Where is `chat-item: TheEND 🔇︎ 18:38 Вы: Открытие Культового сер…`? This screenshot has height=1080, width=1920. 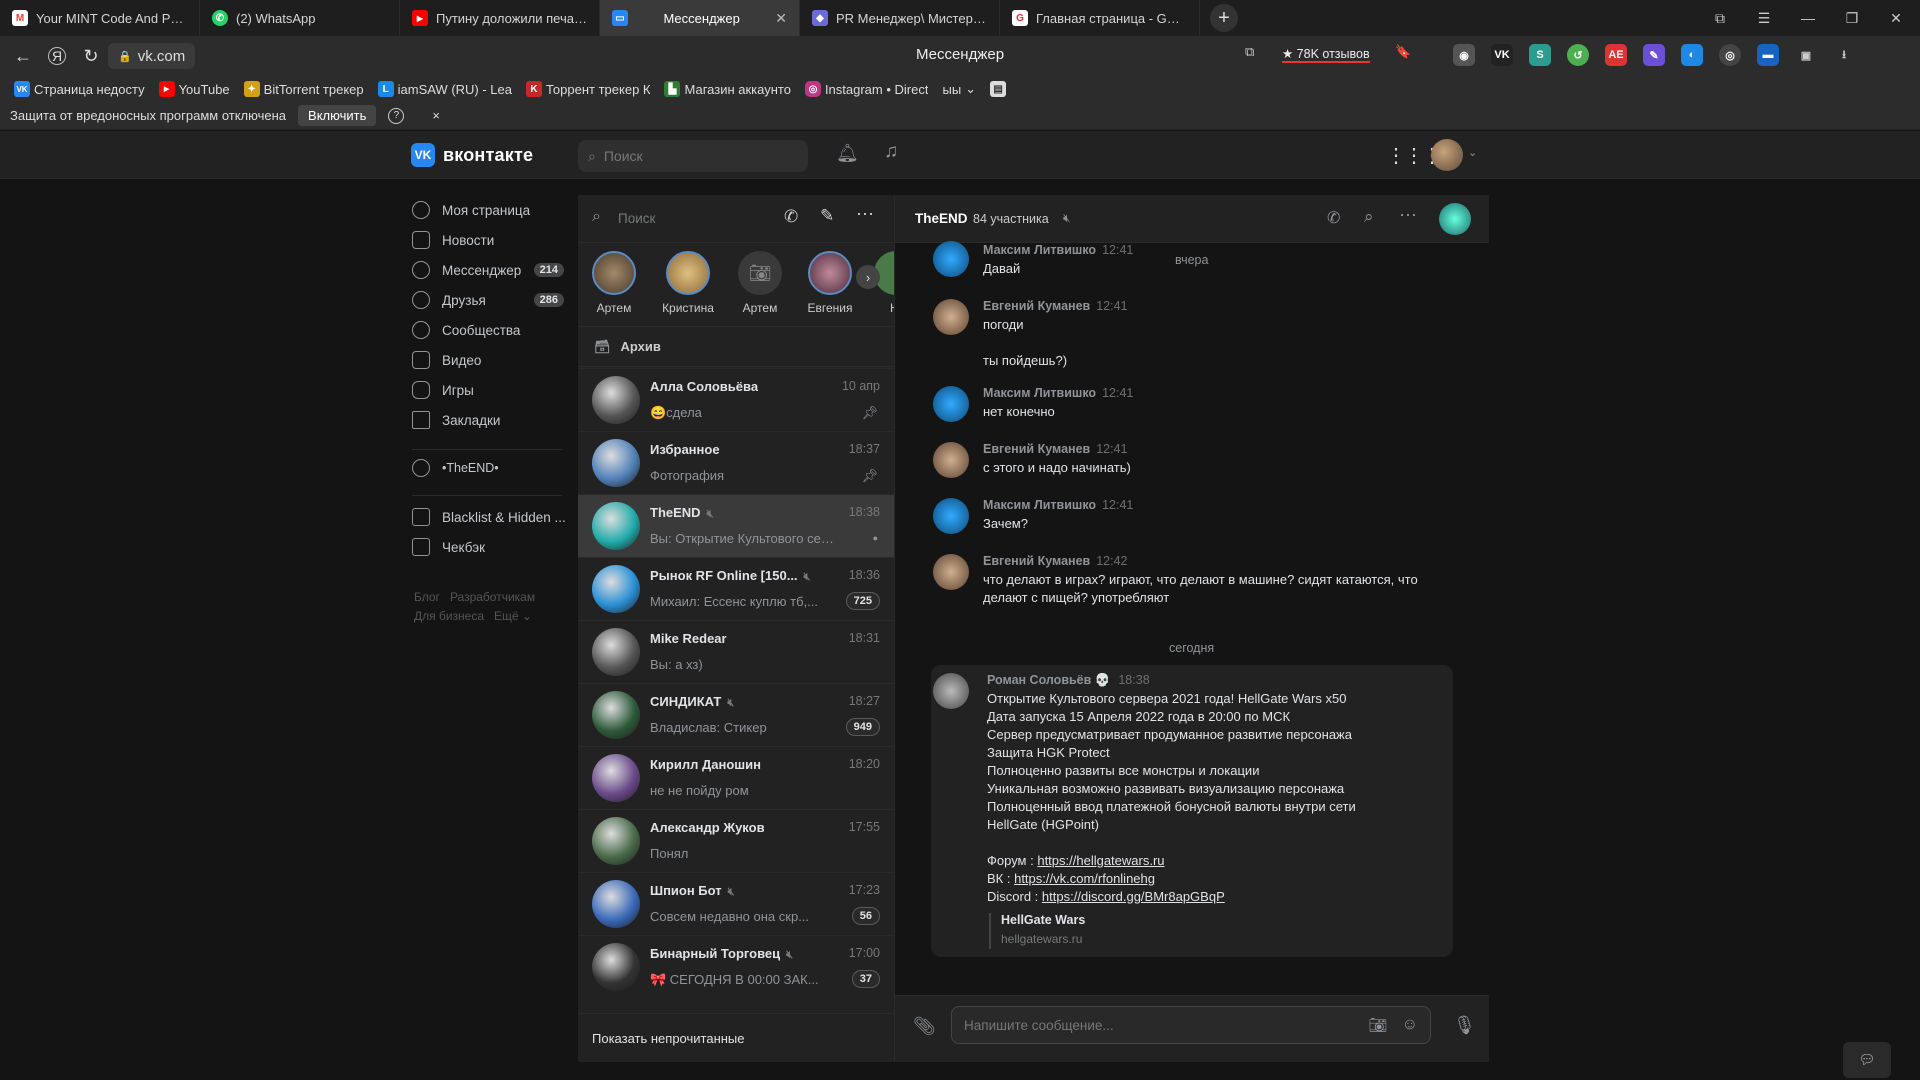 chat-item: TheEND 🔇︎ 18:38 Вы: Открытие Культового сер… is located at coordinates (736, 525).